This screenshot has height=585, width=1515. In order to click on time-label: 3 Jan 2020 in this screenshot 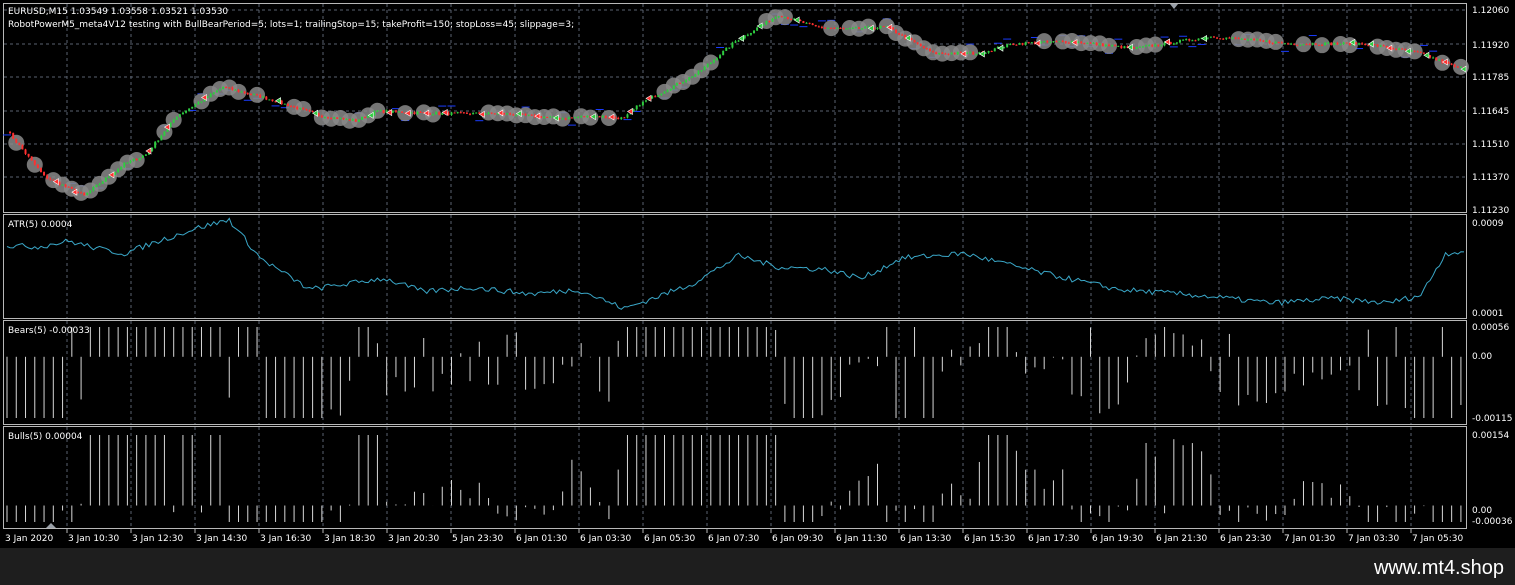, I will do `click(29, 539)`.